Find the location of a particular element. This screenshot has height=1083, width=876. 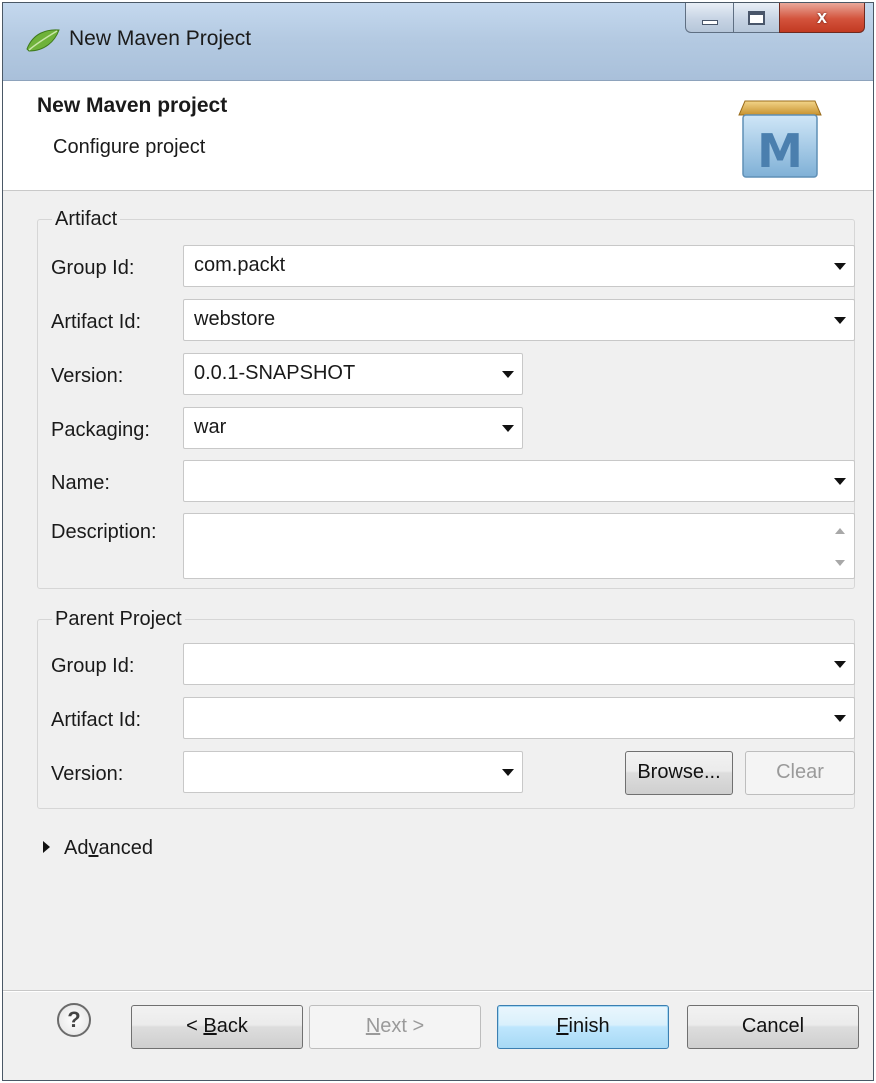

clear-button: Clear is located at coordinates (800, 773).